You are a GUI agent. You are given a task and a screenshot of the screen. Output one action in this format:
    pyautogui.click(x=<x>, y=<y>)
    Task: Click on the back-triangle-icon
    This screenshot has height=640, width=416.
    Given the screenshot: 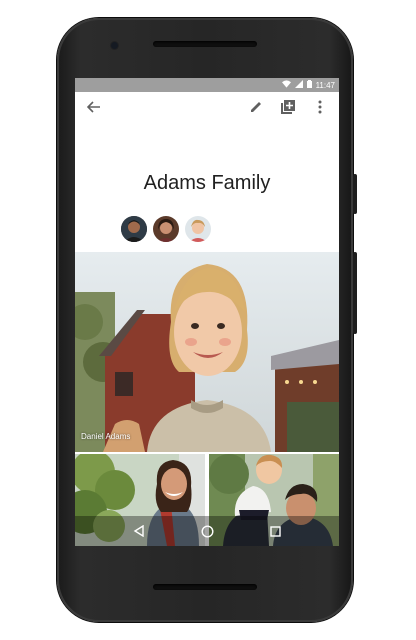 What is the action you would take?
    pyautogui.click(x=139, y=531)
    